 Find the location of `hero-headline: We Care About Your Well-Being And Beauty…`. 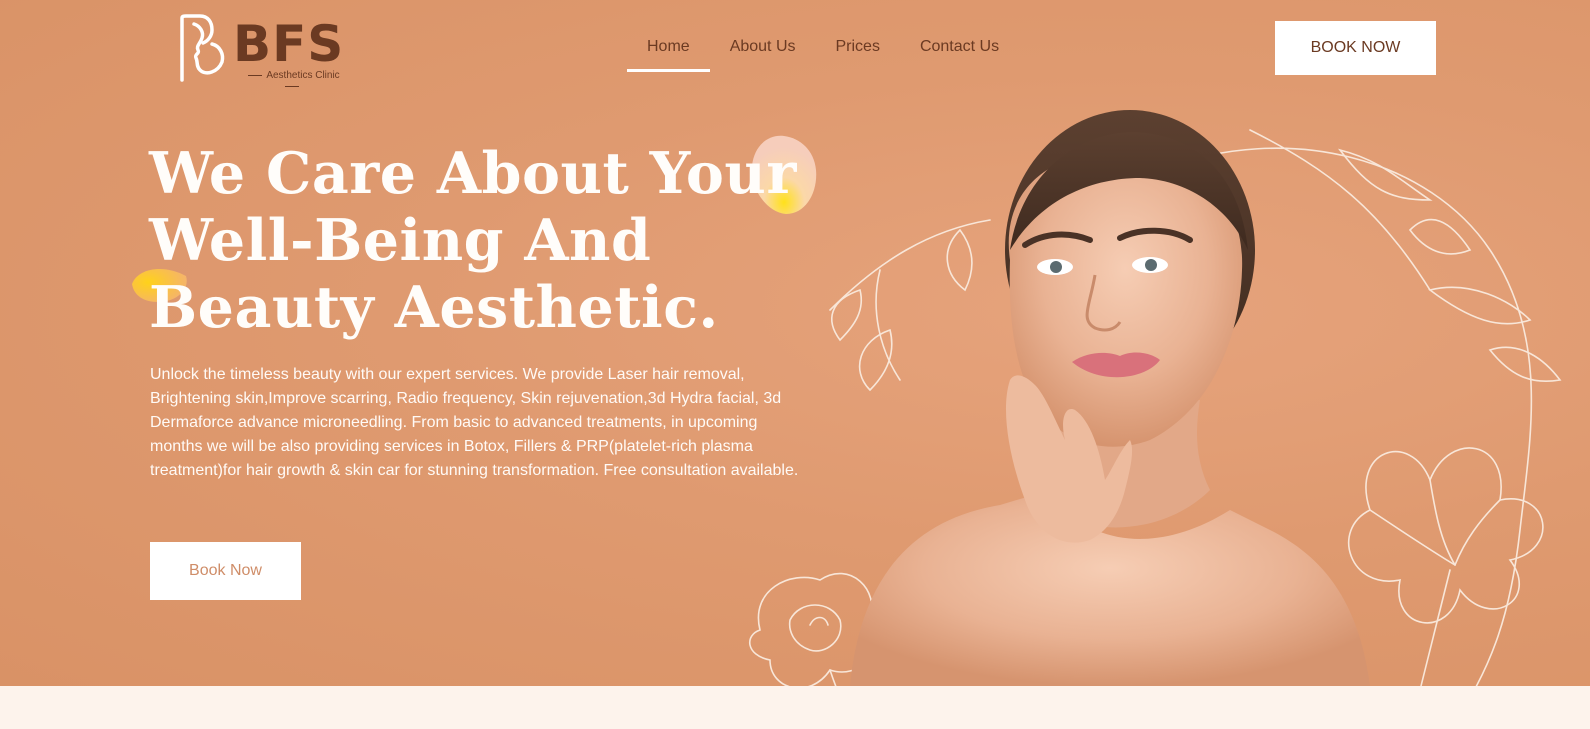

hero-headline: We Care About Your Well-Being And Beauty… is located at coordinates (473, 240).